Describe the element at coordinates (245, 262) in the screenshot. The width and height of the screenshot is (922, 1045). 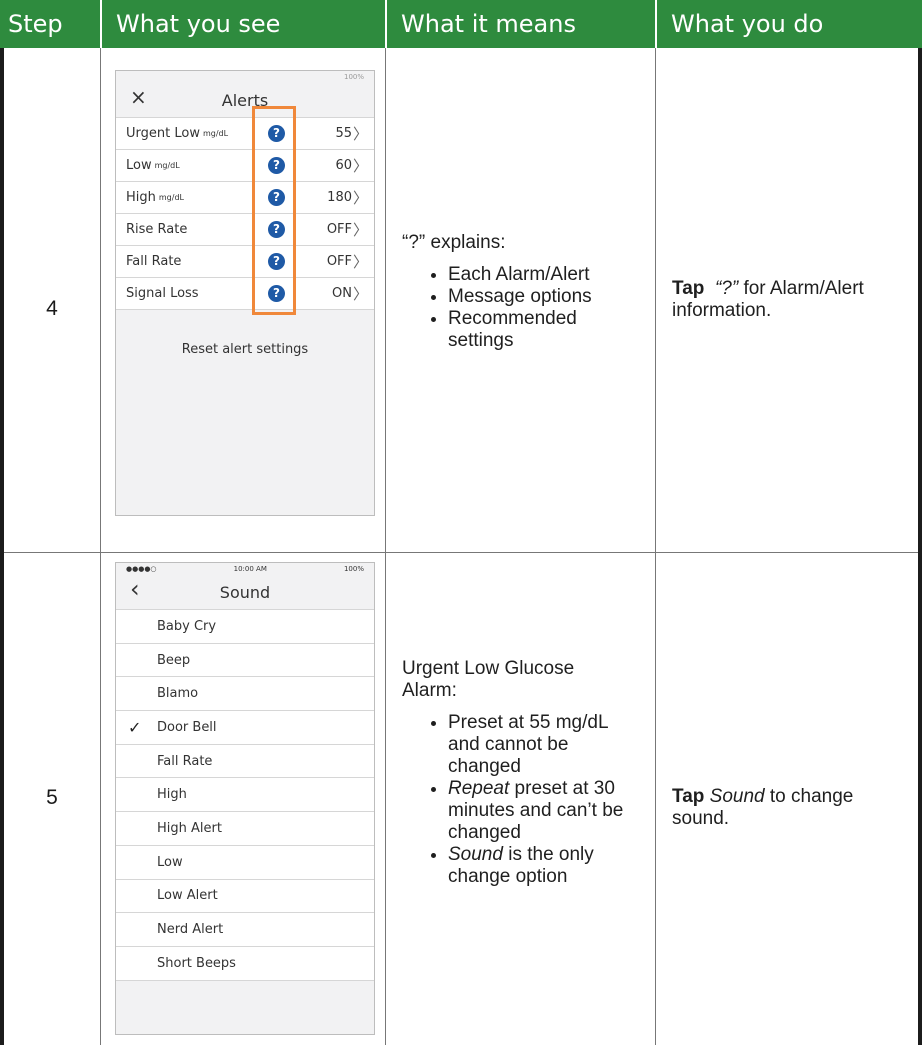
I see `alert-row-fall-rate: Fall Rate ? OFF 〉` at that location.